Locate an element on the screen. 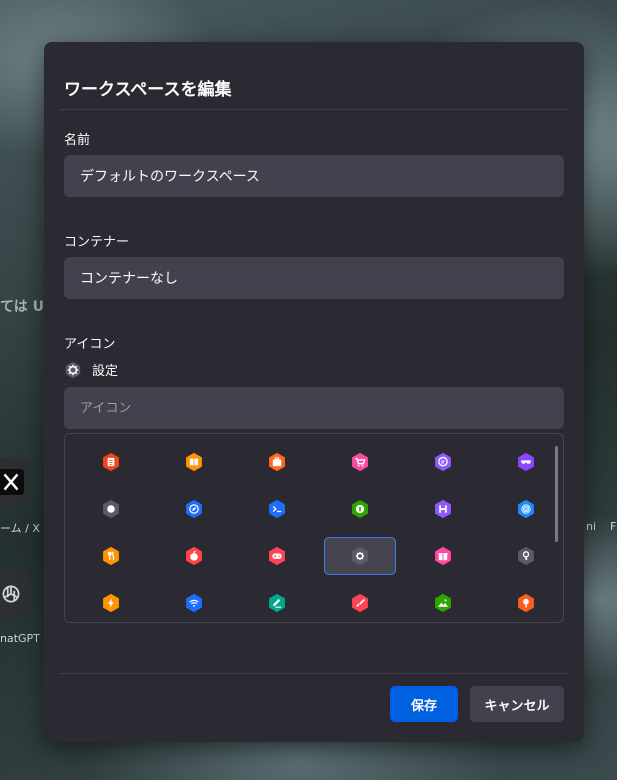 The image size is (617, 780). icon-option-book is located at coordinates (194, 462).